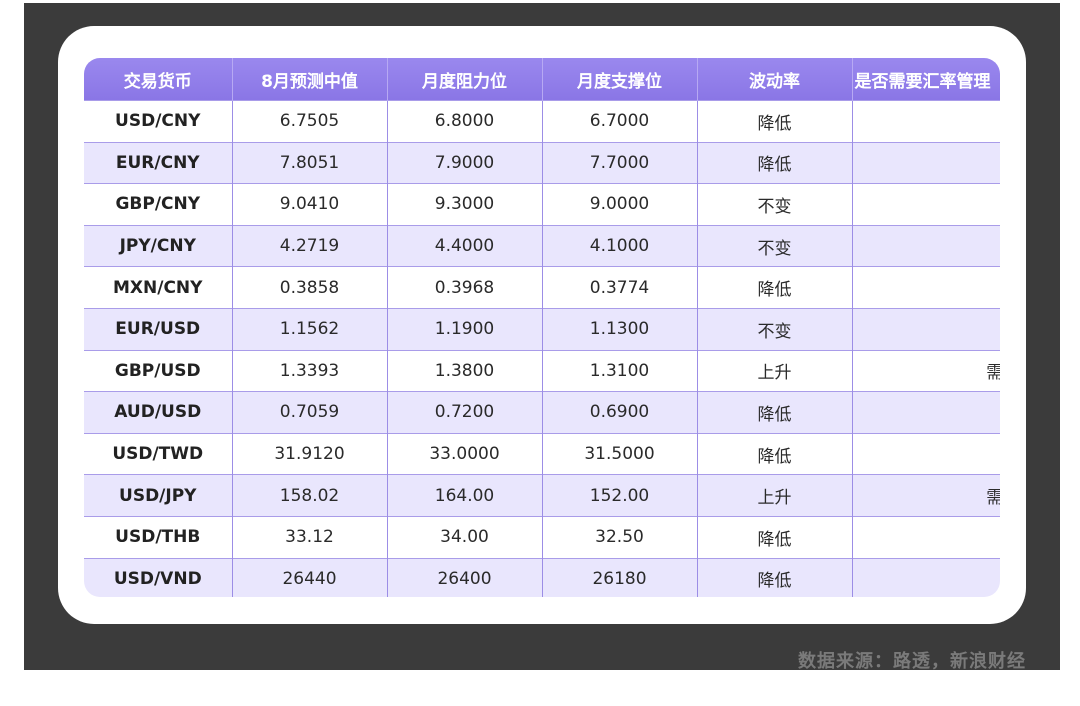 This screenshot has width=1080, height=706. Describe the element at coordinates (309, 79) in the screenshot. I see `header-forecast-mid: 8月预测中值` at that location.